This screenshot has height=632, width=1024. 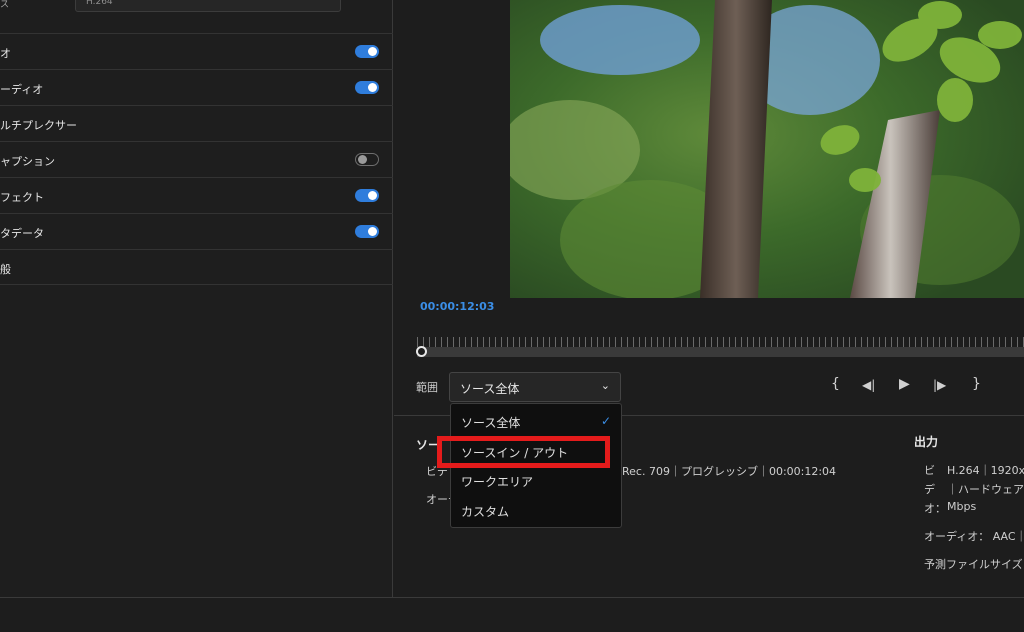 I want to click on range-option-work-area: ワークエリア, so click(x=536, y=480).